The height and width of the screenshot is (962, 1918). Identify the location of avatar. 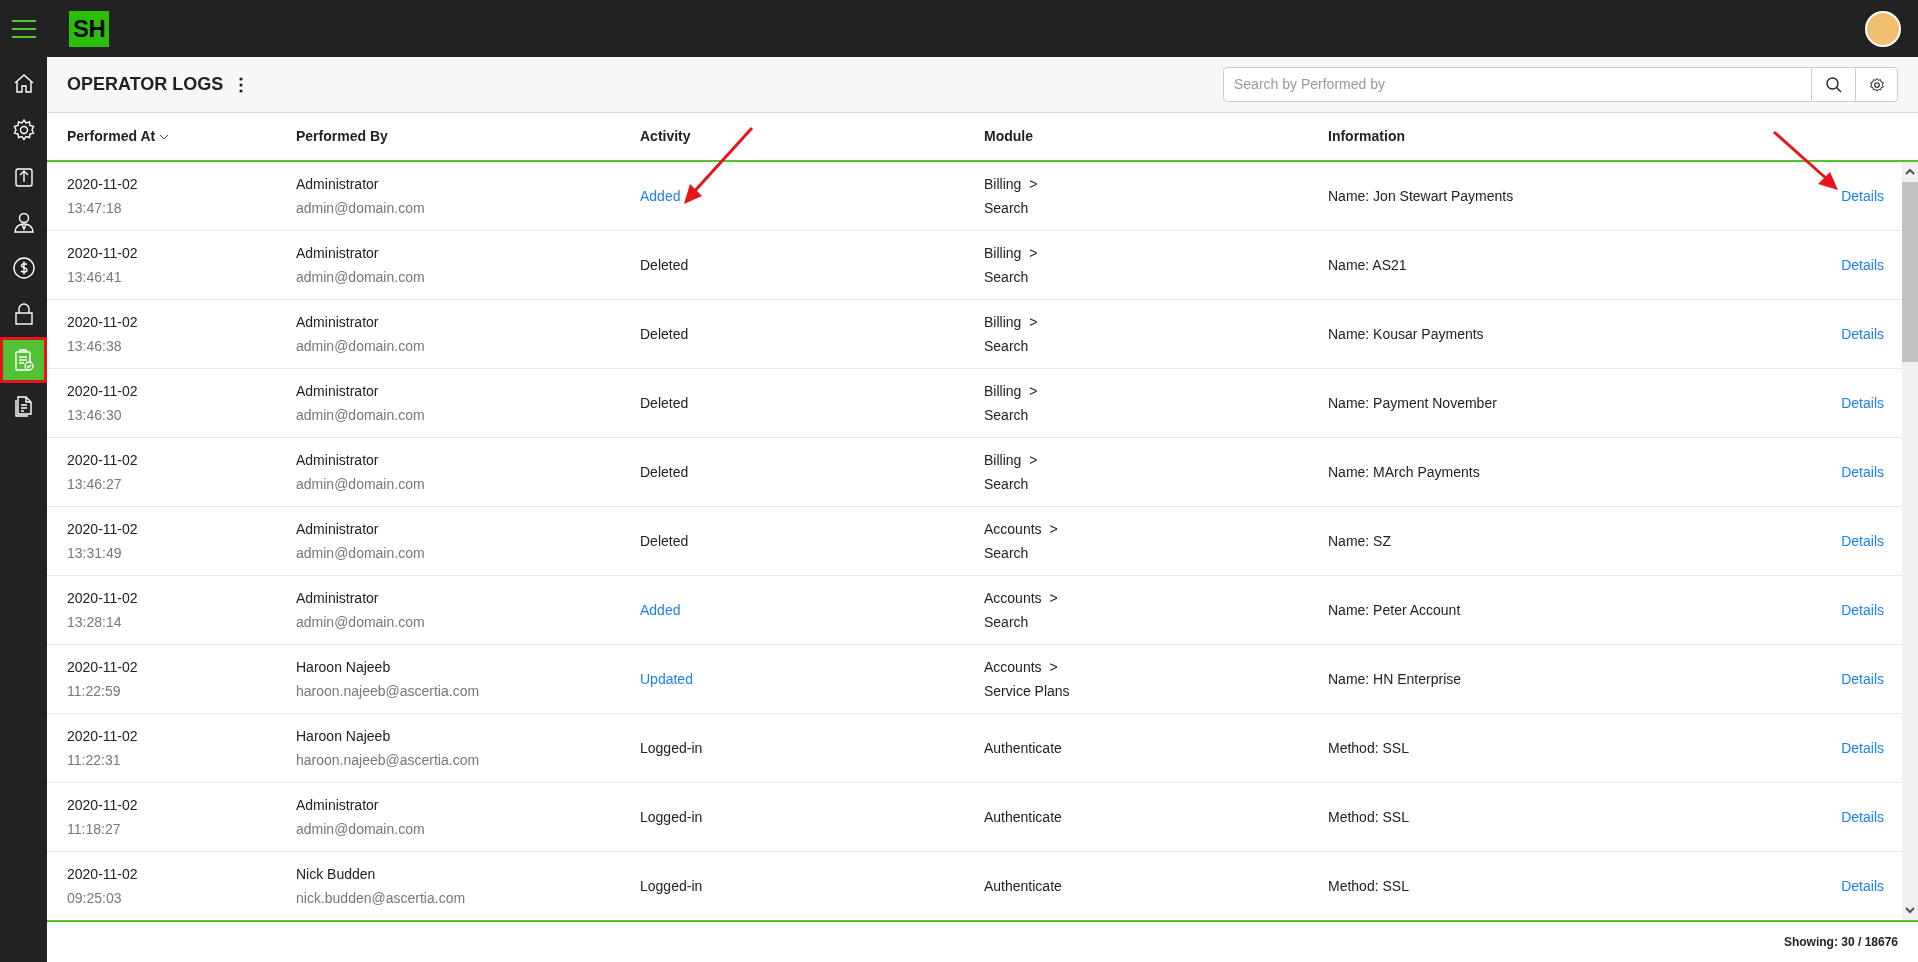
(1883, 28).